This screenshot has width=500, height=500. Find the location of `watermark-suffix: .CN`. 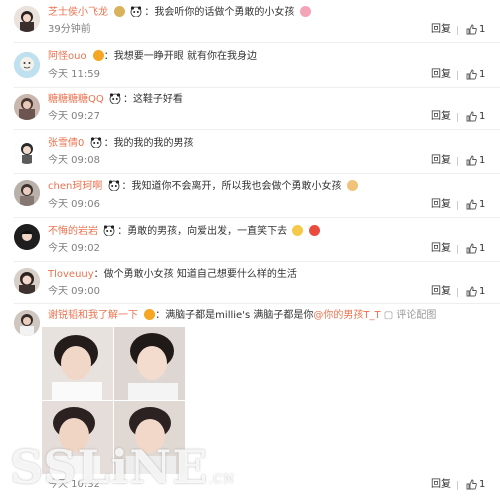

watermark-suffix: .CN is located at coordinates (221, 479).